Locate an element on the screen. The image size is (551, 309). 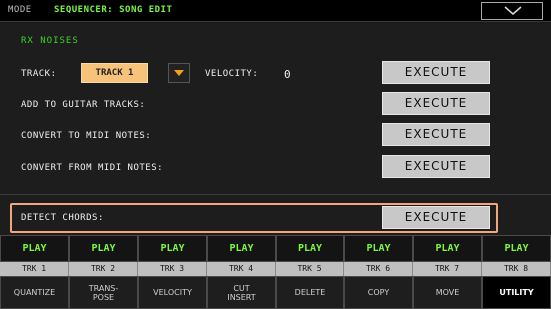
velocity-value: 0 is located at coordinates (287, 74).